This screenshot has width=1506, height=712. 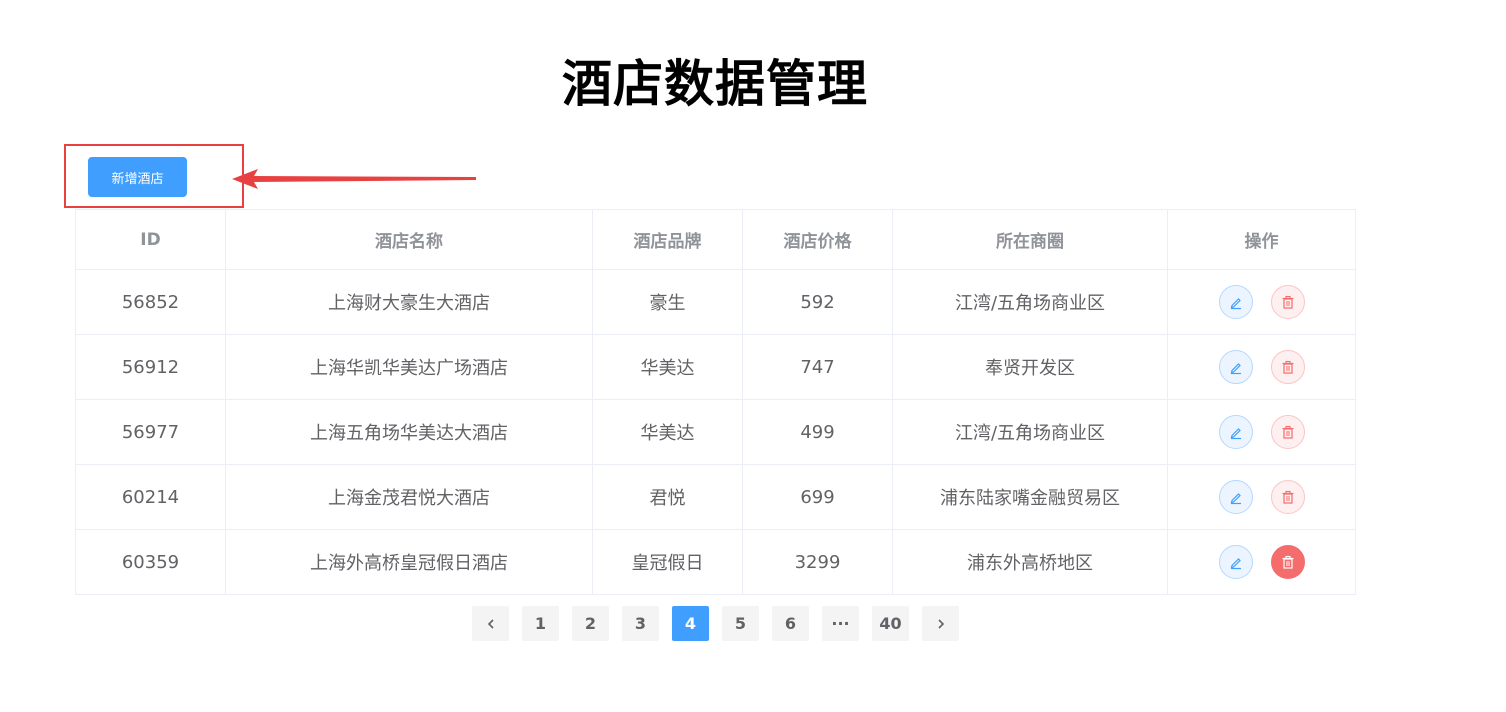 I want to click on cell-price: 592, so click(x=817, y=302).